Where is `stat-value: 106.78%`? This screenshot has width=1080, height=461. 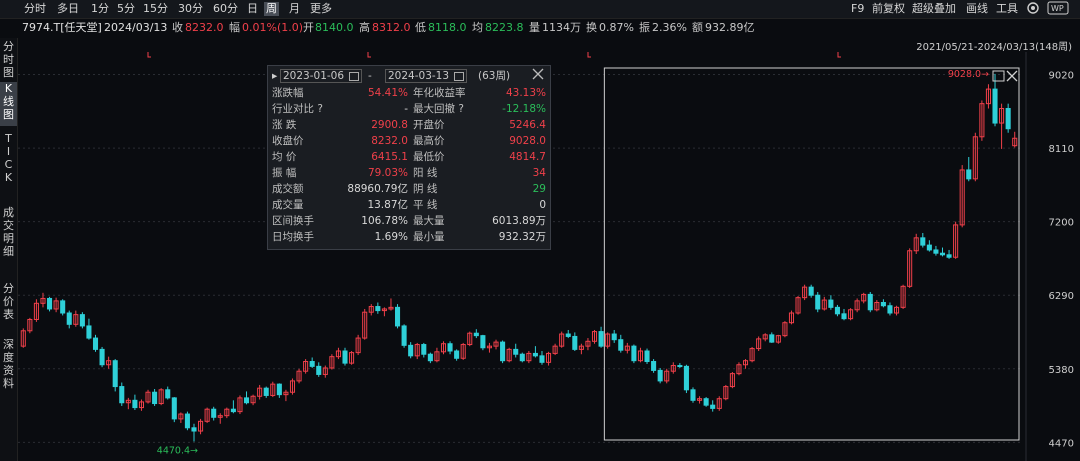
stat-value: 106.78% is located at coordinates (384, 221).